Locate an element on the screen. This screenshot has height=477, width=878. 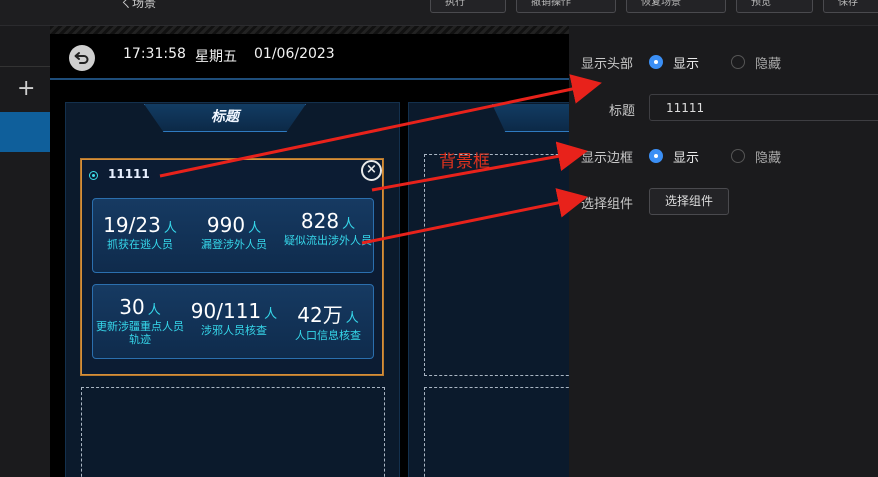
back-button is located at coordinates (82, 58).